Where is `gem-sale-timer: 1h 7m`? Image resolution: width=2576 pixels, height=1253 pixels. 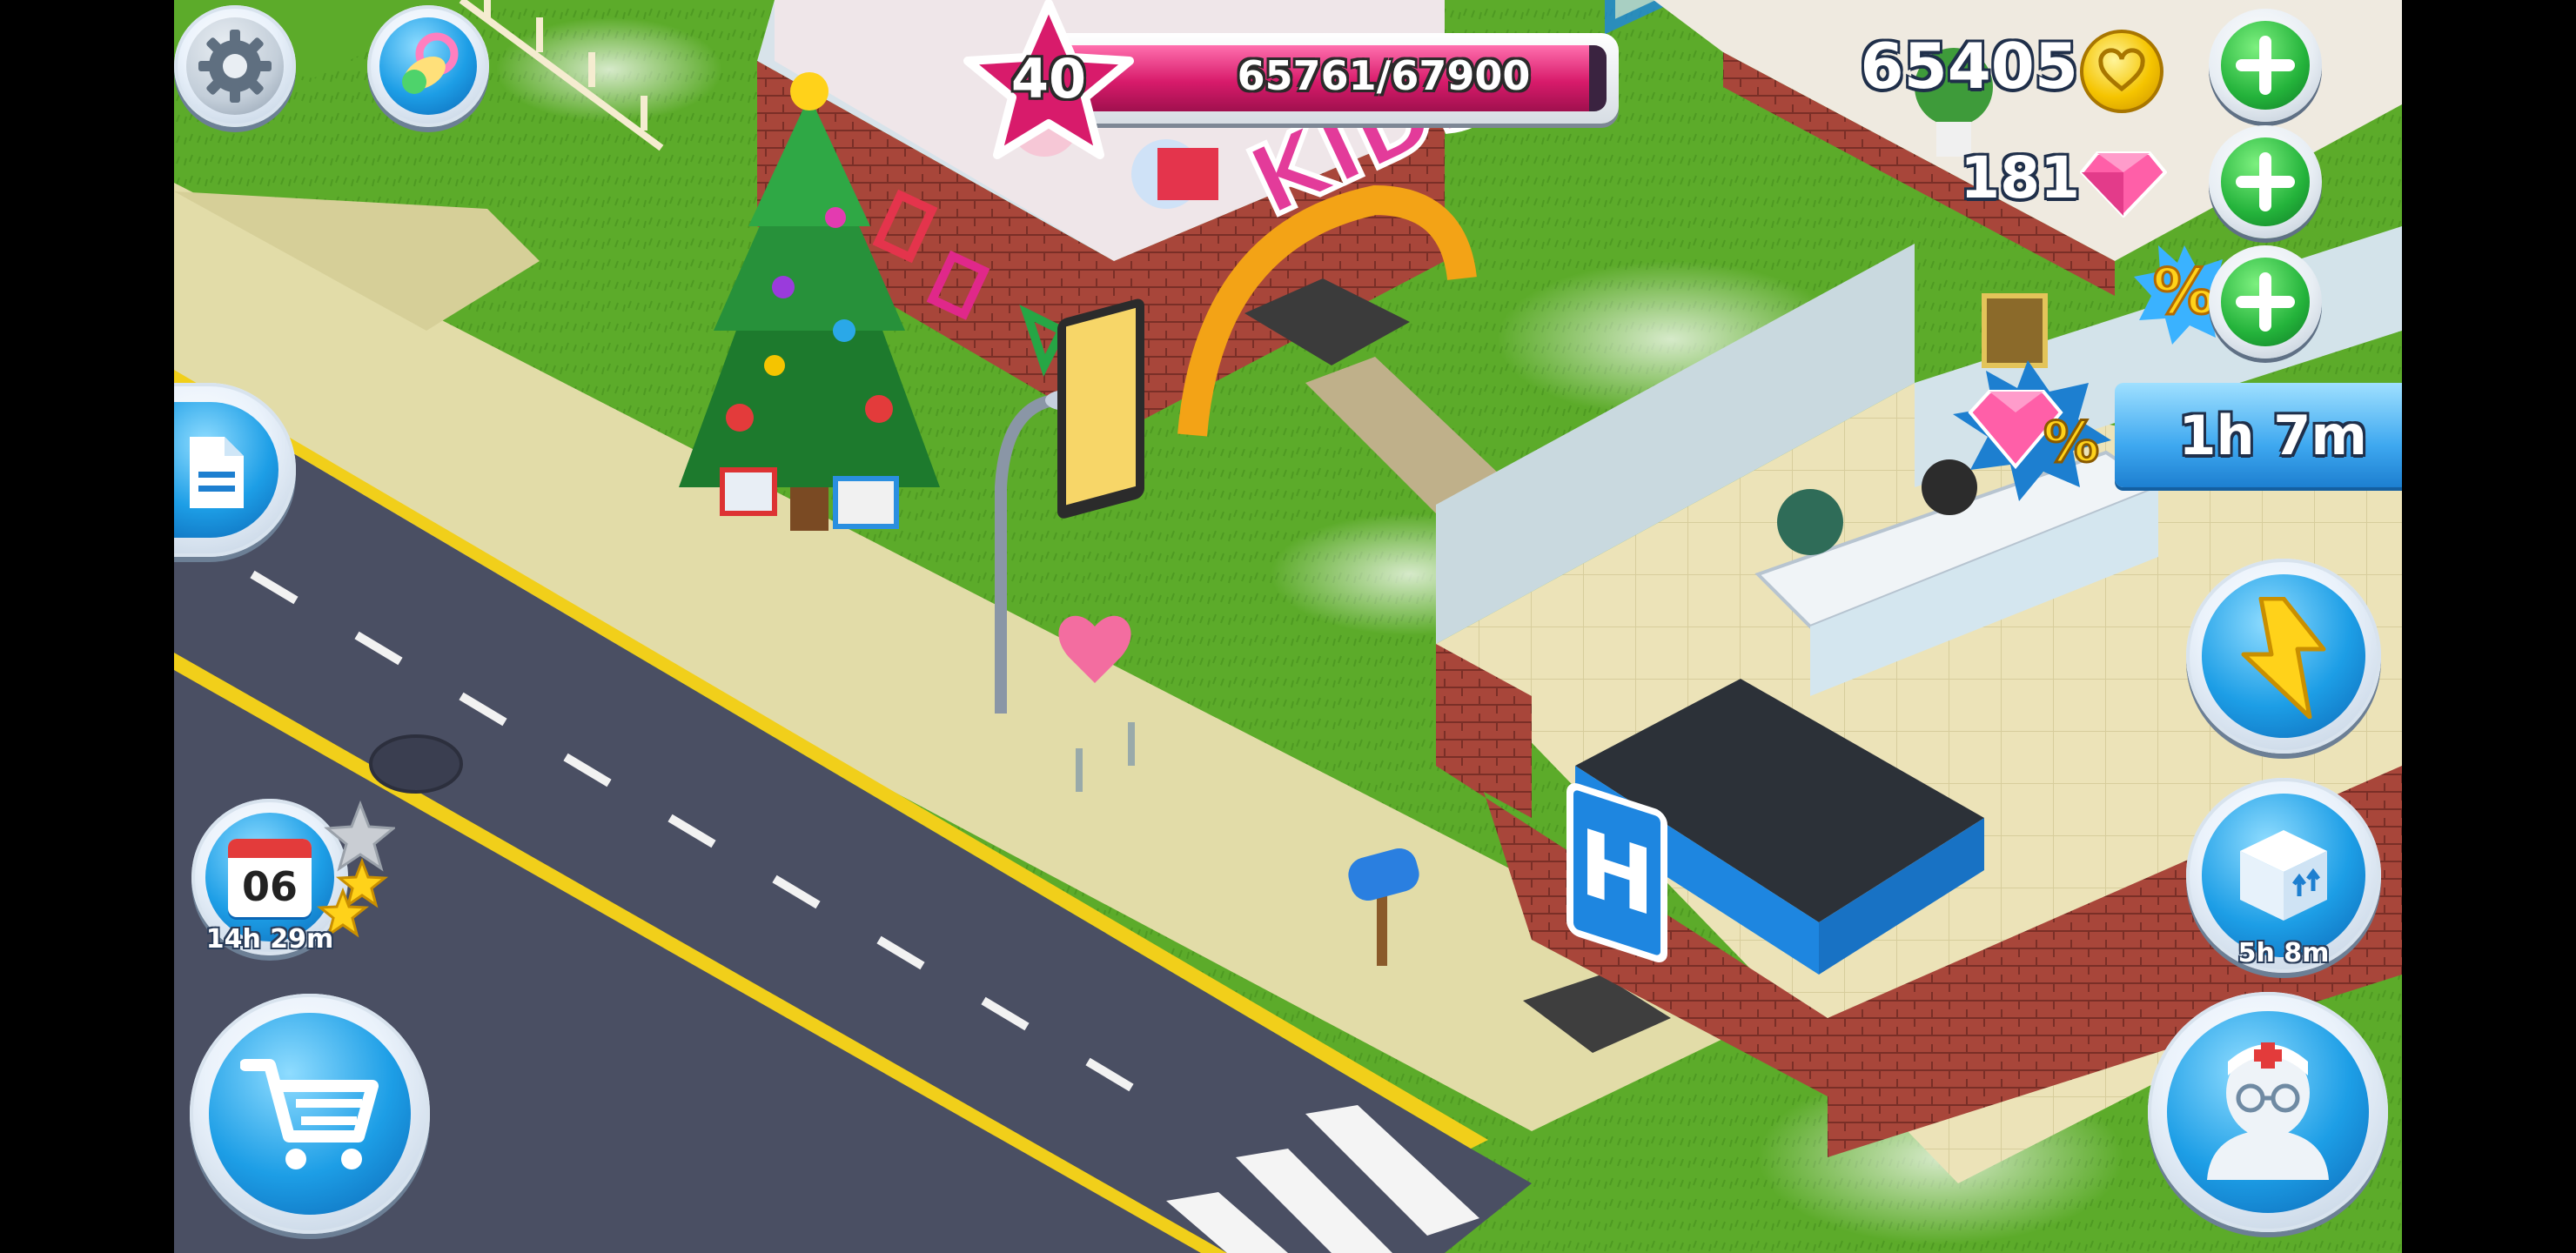
gem-sale-timer: 1h 7m is located at coordinates (2272, 435).